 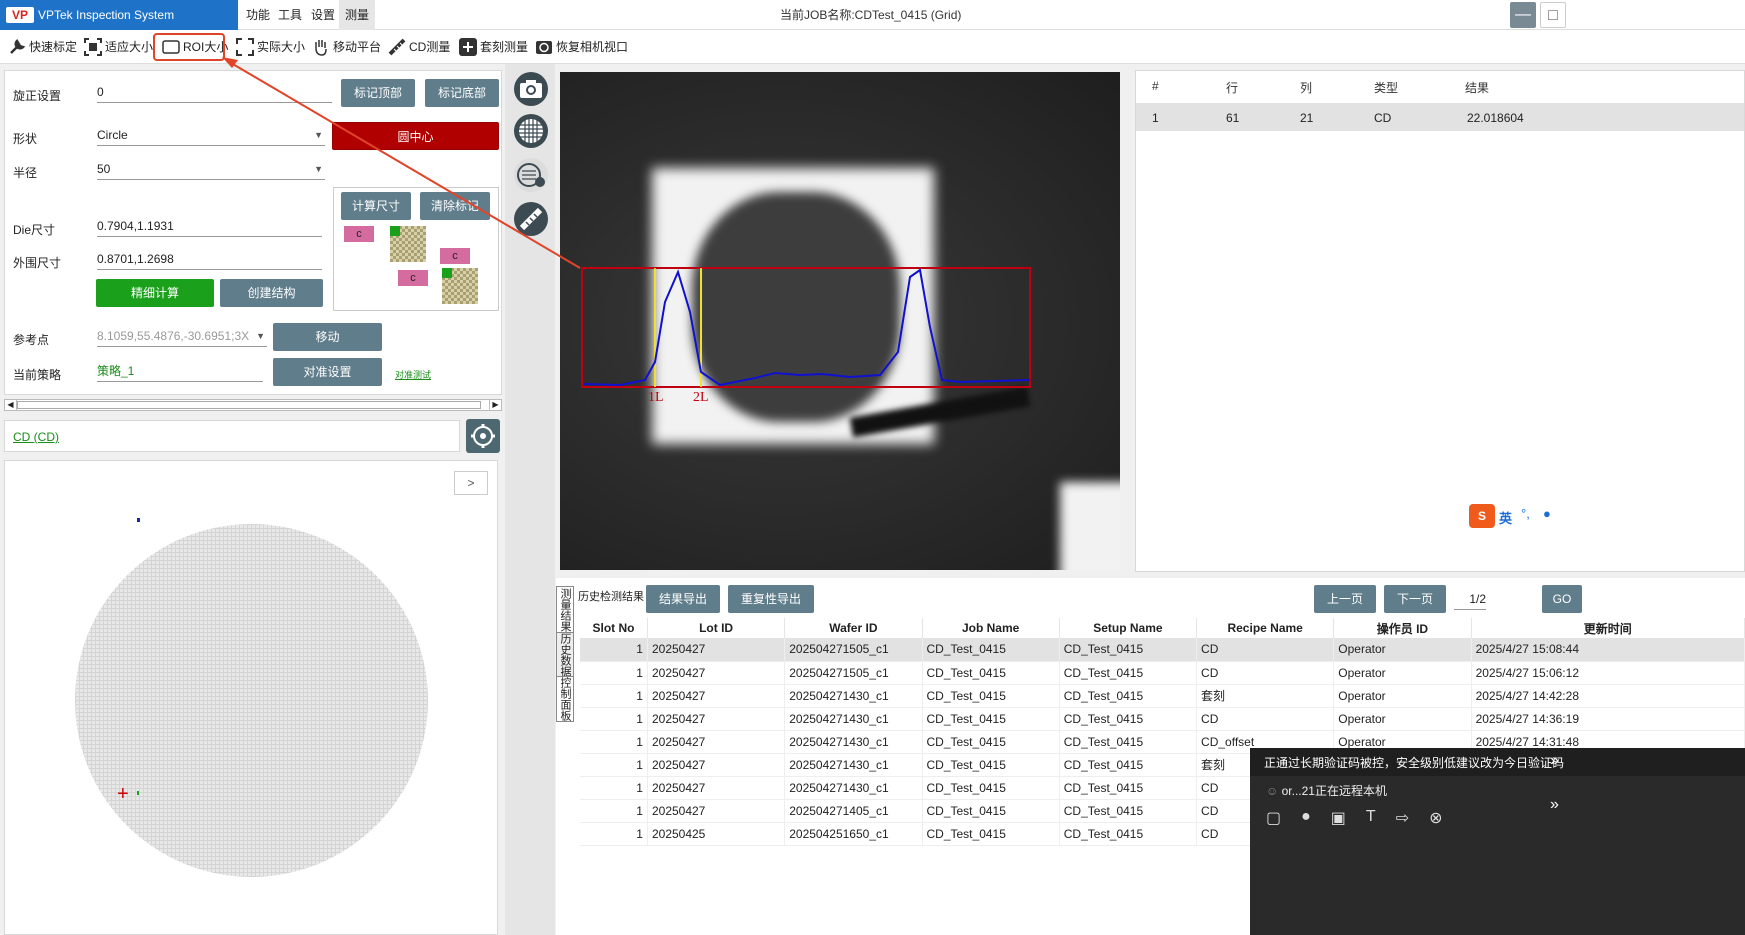 What do you see at coordinates (245, 47) in the screenshot?
I see `expand-icon` at bounding box center [245, 47].